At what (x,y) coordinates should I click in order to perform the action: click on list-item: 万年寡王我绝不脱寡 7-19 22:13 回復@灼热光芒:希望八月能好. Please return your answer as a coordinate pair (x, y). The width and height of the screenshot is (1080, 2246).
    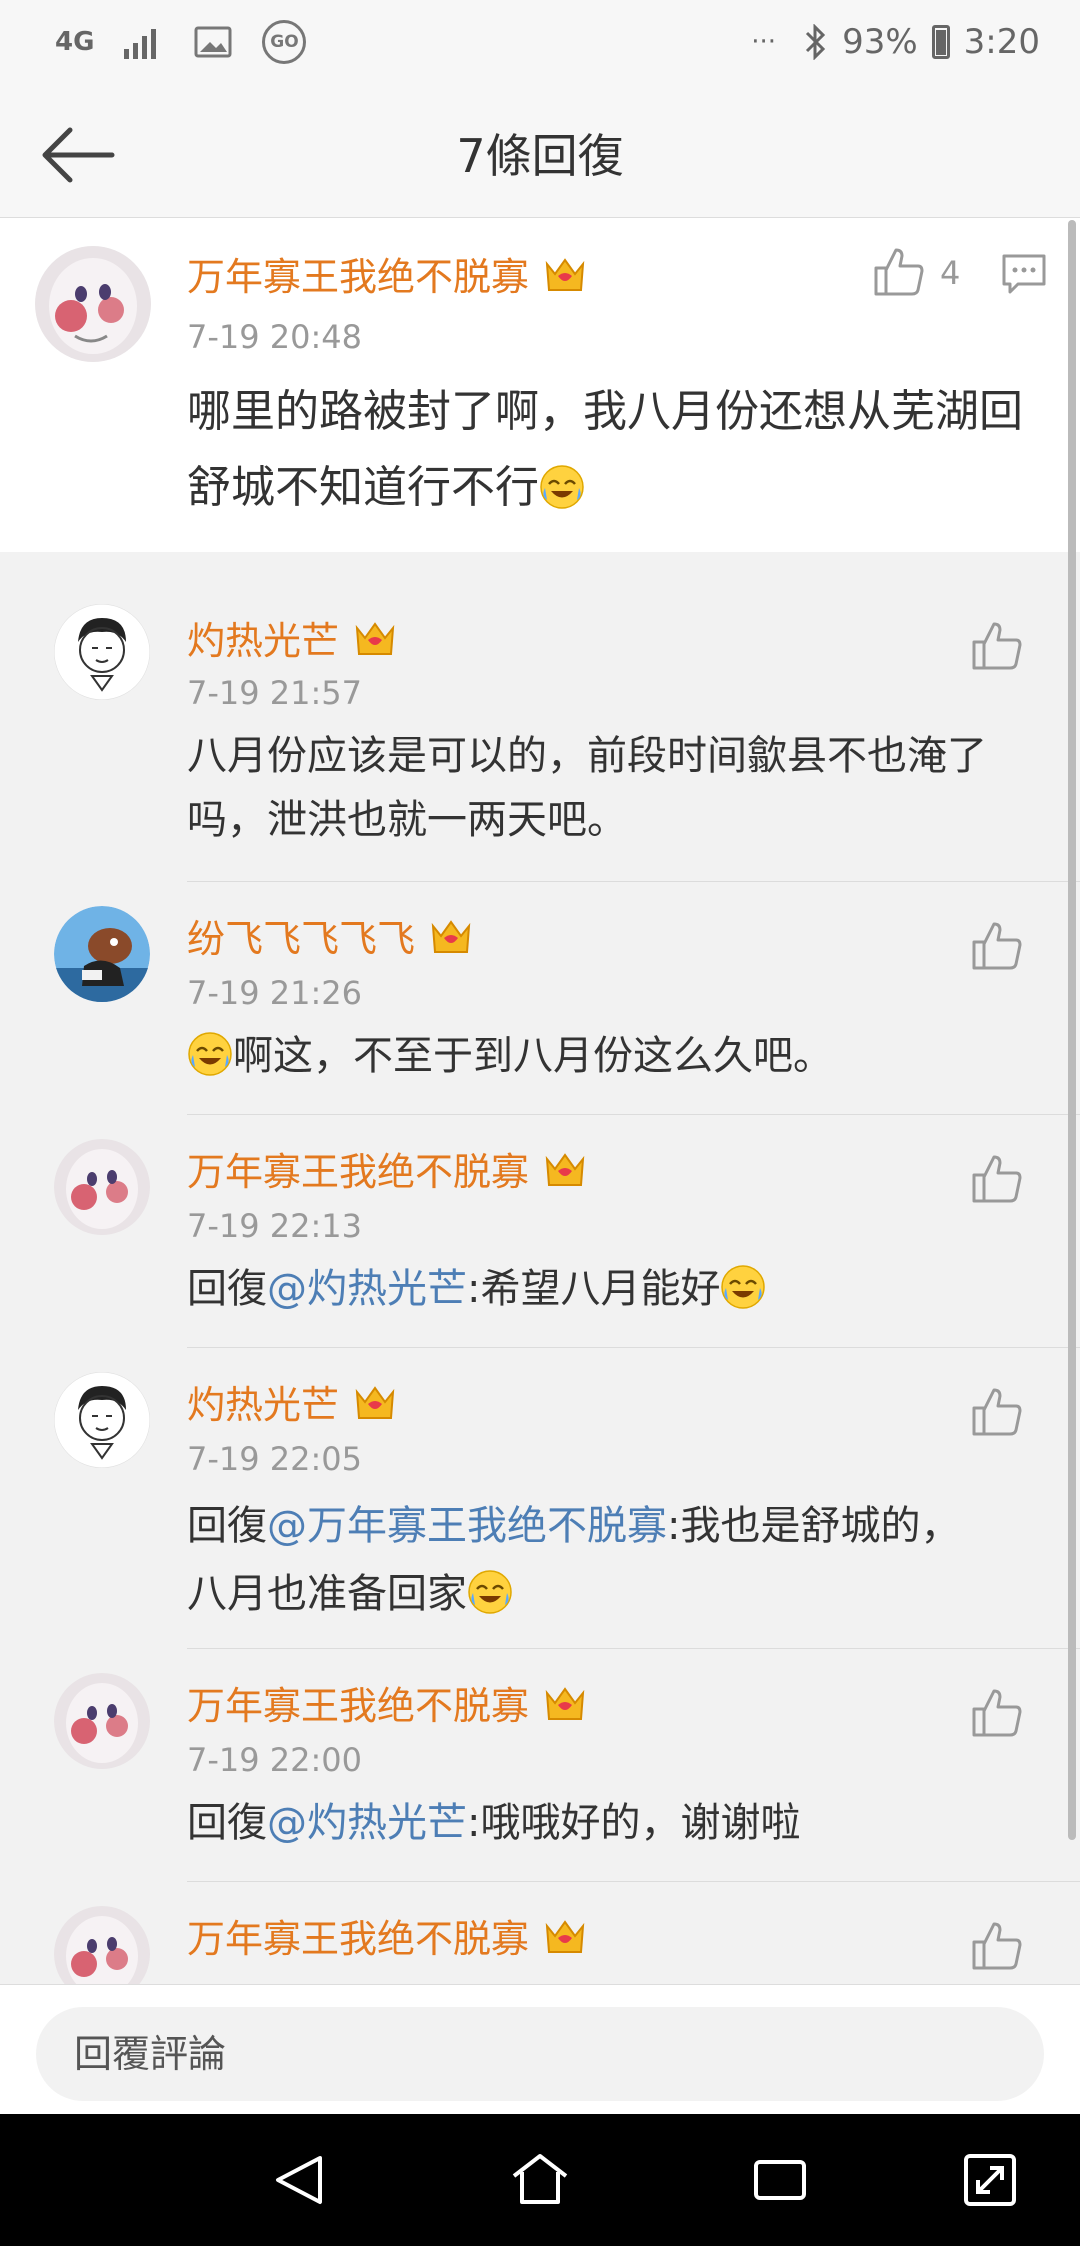
    Looking at the image, I should click on (540, 1231).